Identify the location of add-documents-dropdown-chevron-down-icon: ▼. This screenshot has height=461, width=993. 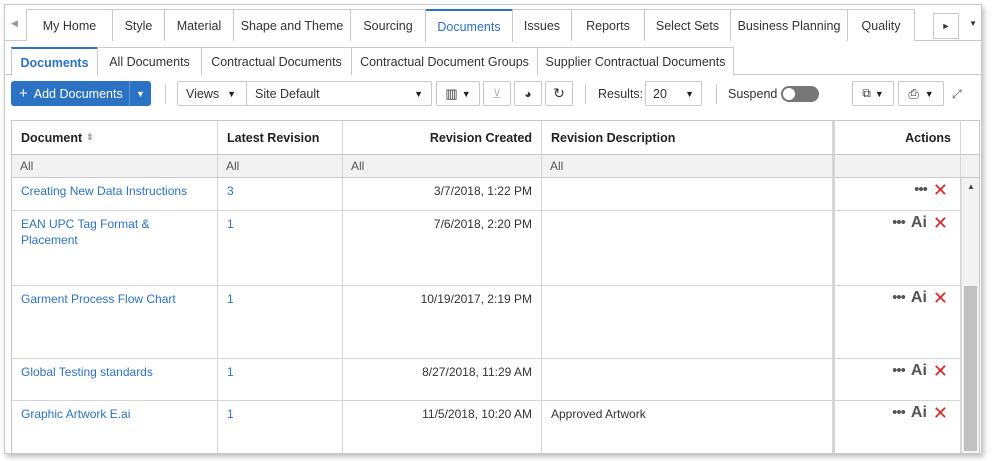
(140, 93).